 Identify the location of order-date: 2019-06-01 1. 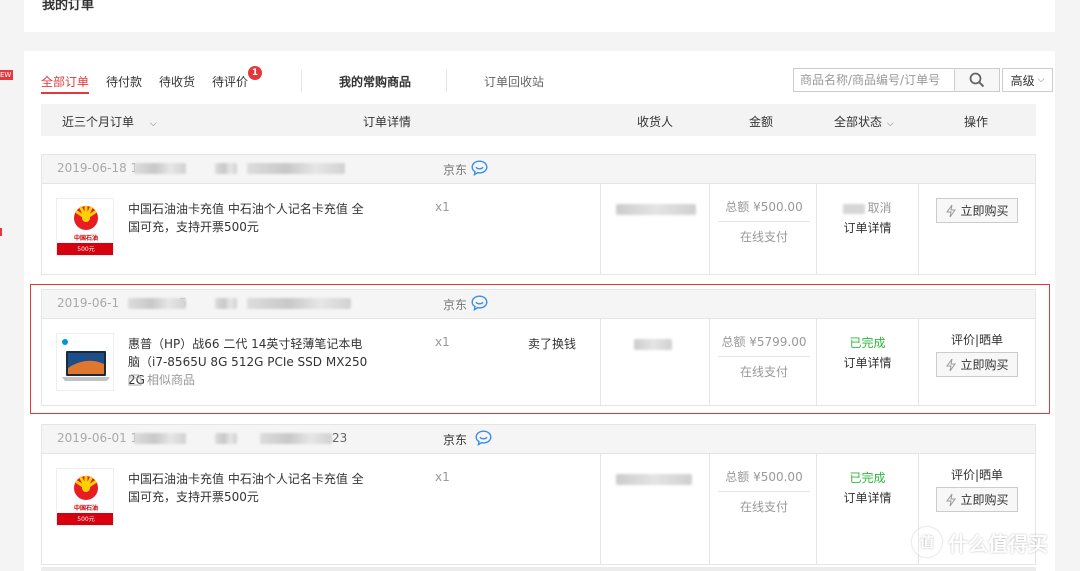
(97, 438).